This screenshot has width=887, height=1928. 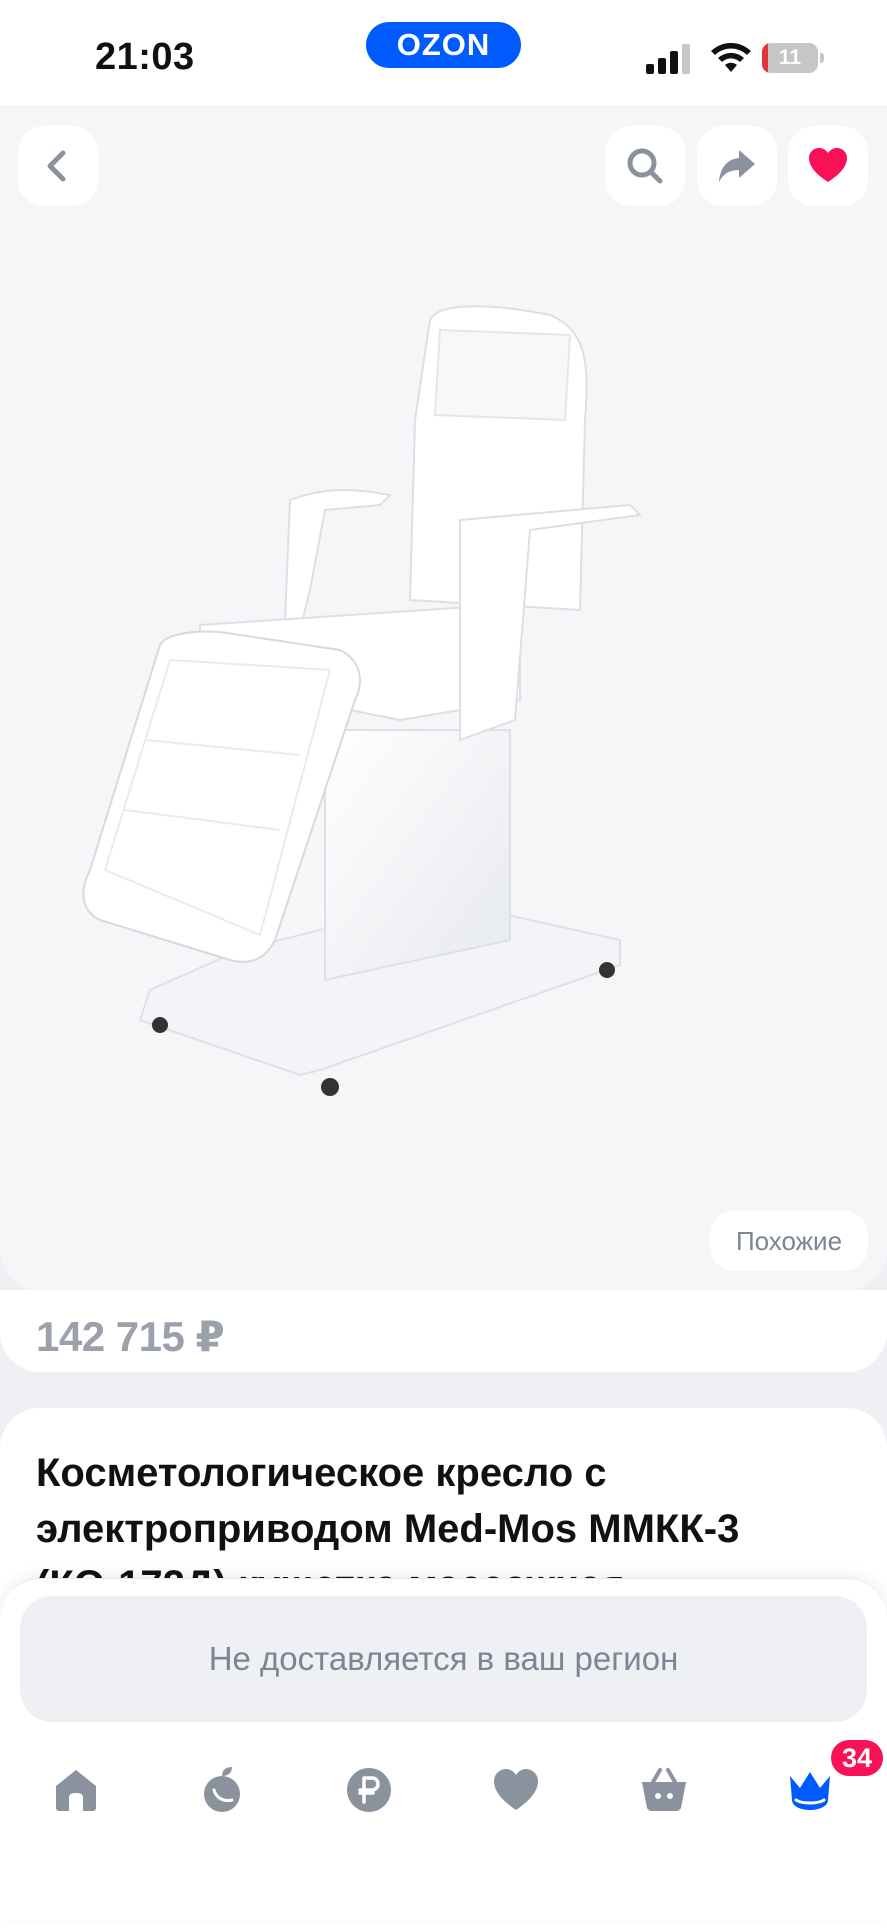 I want to click on search-button, so click(x=645, y=166).